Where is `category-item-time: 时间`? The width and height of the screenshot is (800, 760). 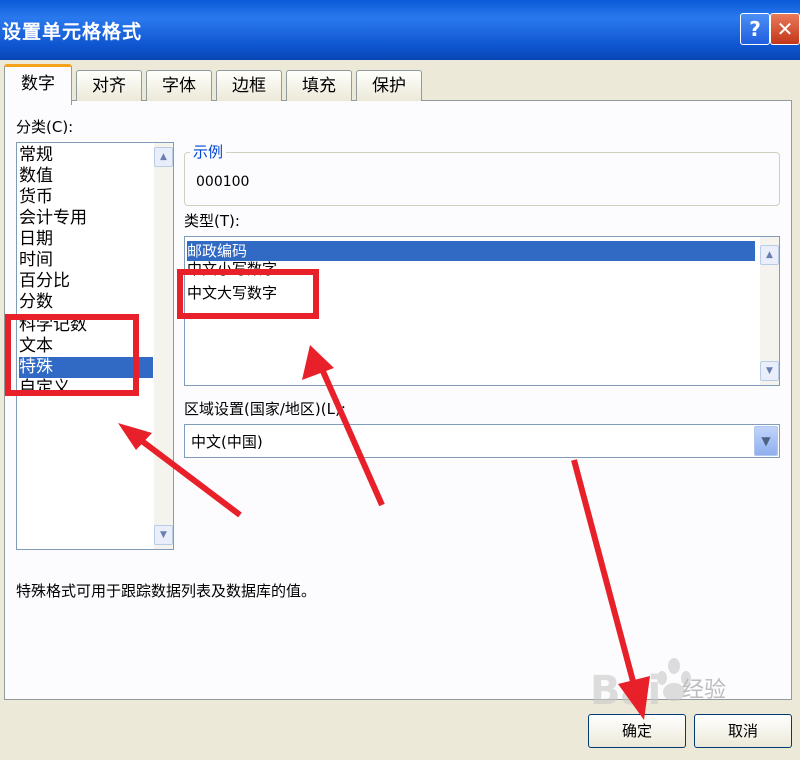 category-item-time: 时间 is located at coordinates (86, 260).